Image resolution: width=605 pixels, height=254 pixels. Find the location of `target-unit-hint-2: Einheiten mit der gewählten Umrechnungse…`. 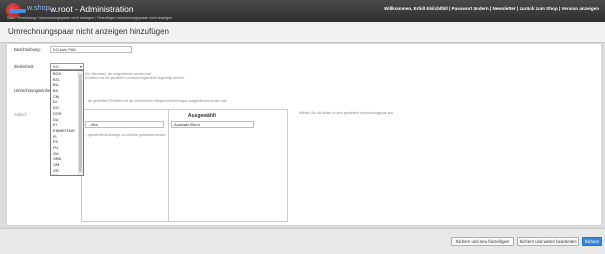

target-unit-hint-2: Einheiten mit der gewählten Umrechnungse… is located at coordinates (135, 78).